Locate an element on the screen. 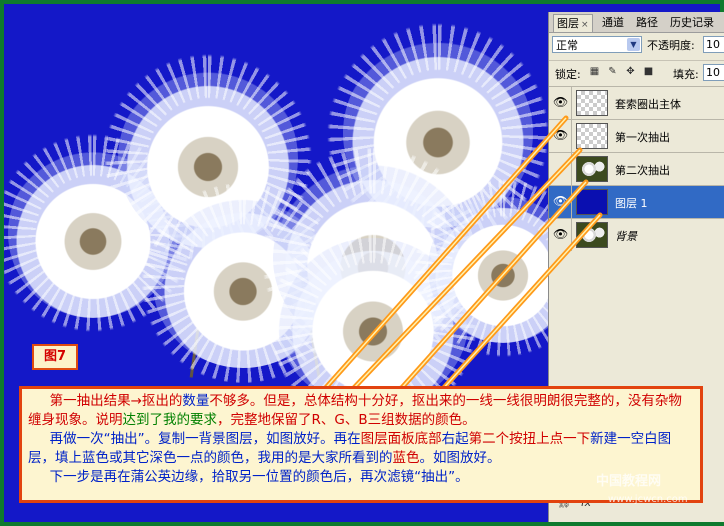 Image resolution: width=724 pixels, height=526 pixels. chevron-down-icon: ▼ is located at coordinates (633, 44).